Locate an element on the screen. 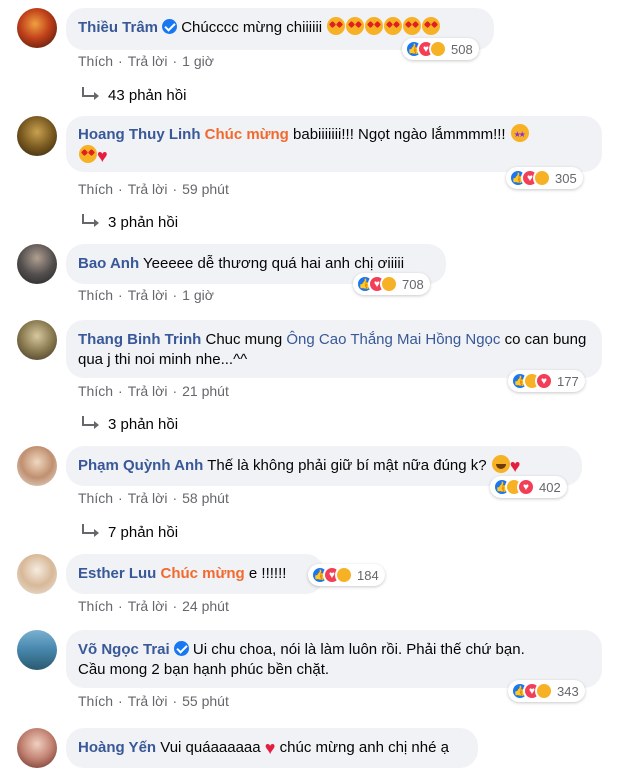  comment-actions: Thích · Trả lời · 55 phút is located at coordinates (153, 701).